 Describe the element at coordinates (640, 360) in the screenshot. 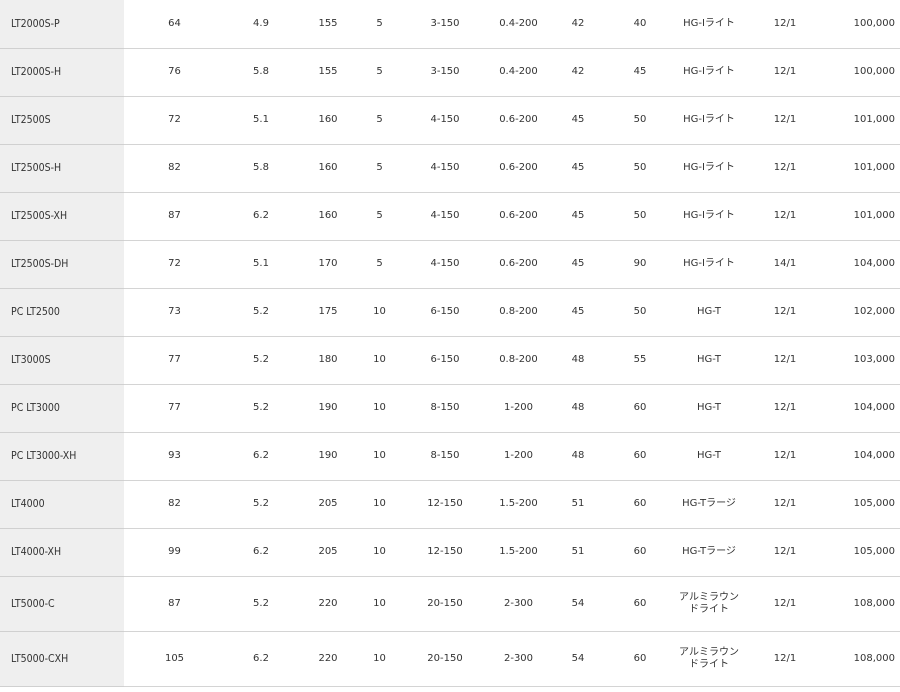

I see `spec-cell: 55` at that location.